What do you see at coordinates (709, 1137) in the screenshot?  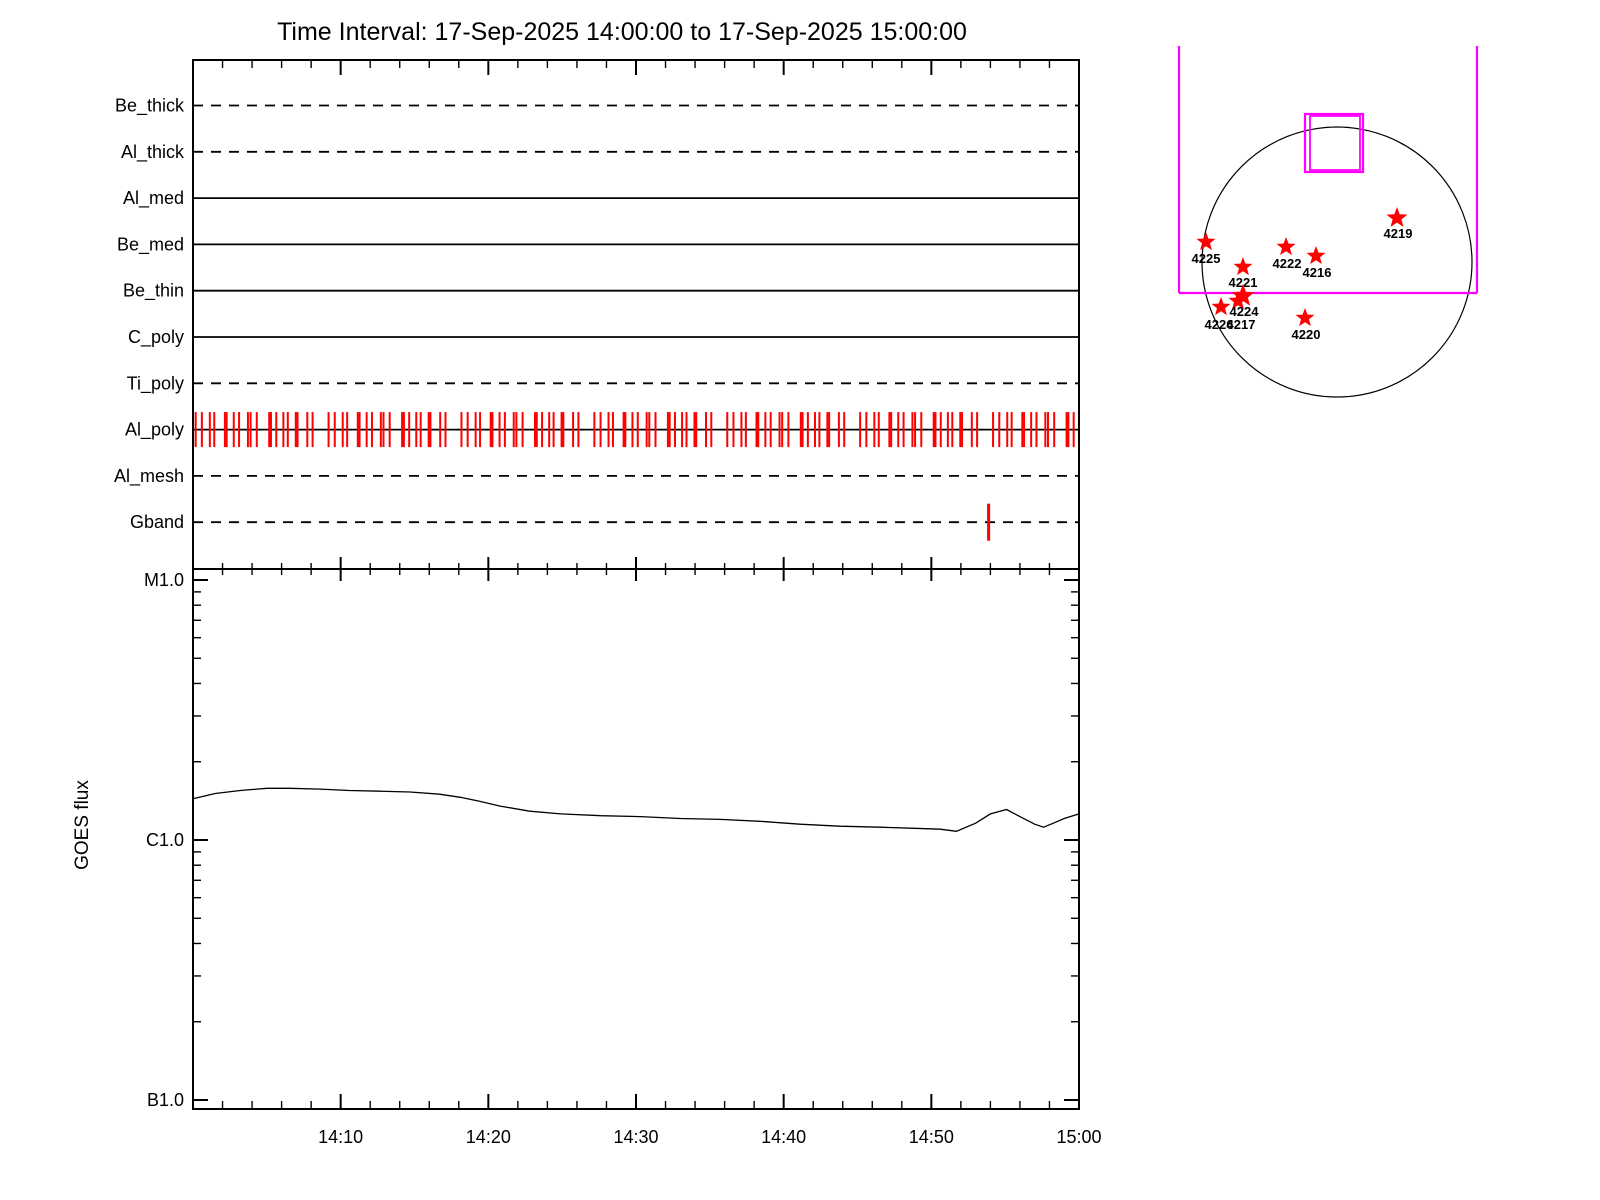 I see `goes-x-ticks: 14:10 14:20 14:30 14:40 14:50 15:00` at bounding box center [709, 1137].